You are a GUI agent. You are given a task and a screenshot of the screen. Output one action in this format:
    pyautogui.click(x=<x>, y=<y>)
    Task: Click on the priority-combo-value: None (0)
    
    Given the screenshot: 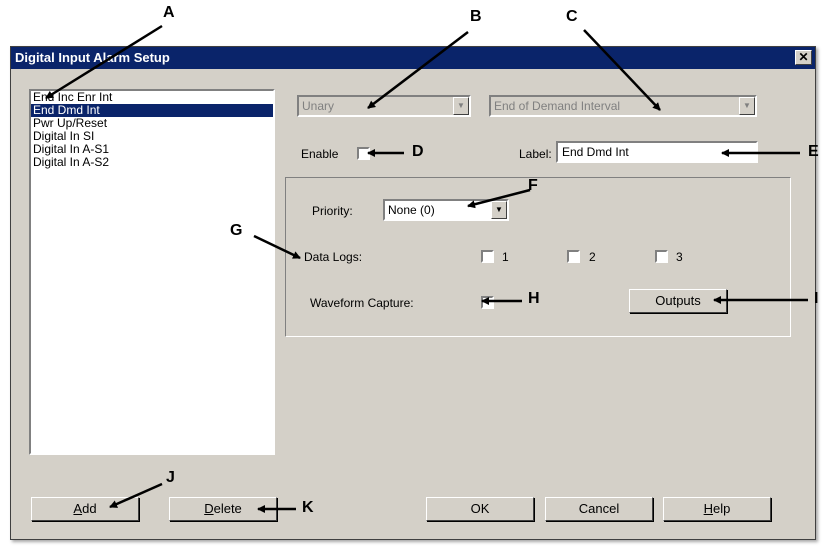 What is the action you would take?
    pyautogui.click(x=411, y=210)
    